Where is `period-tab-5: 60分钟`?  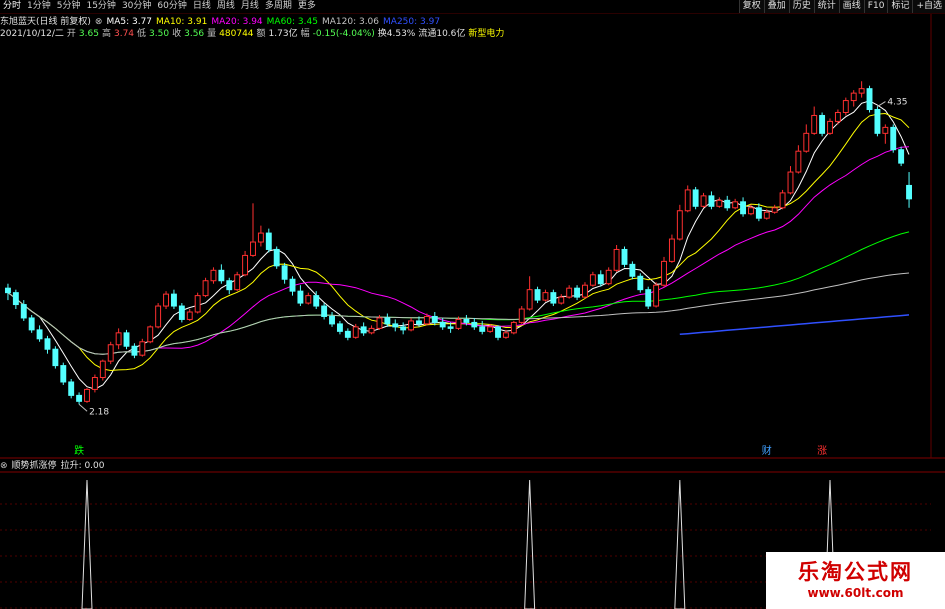
period-tab-5: 60分钟 is located at coordinates (171, 6).